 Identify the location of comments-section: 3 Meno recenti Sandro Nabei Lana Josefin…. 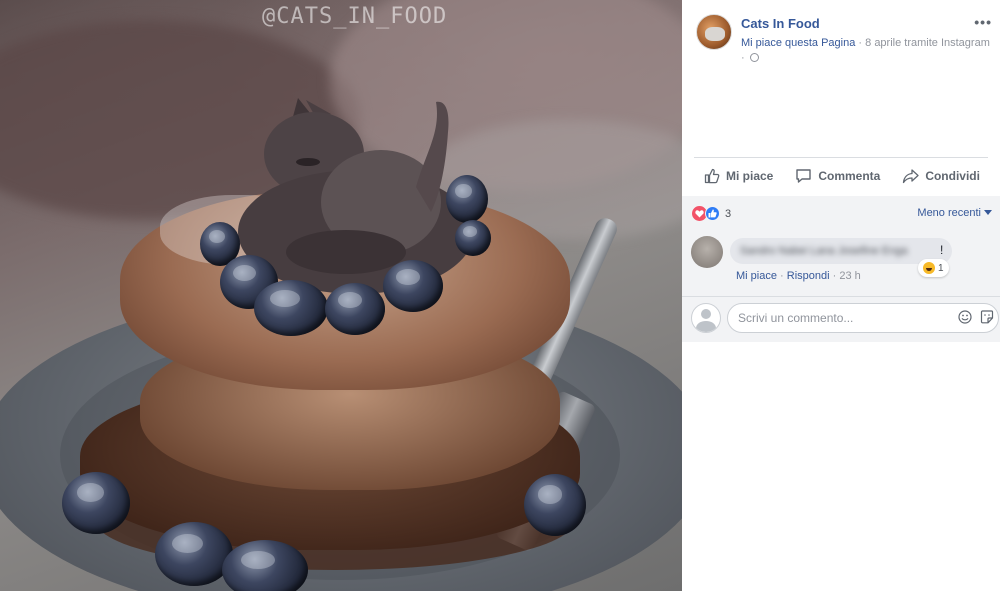
(841, 269).